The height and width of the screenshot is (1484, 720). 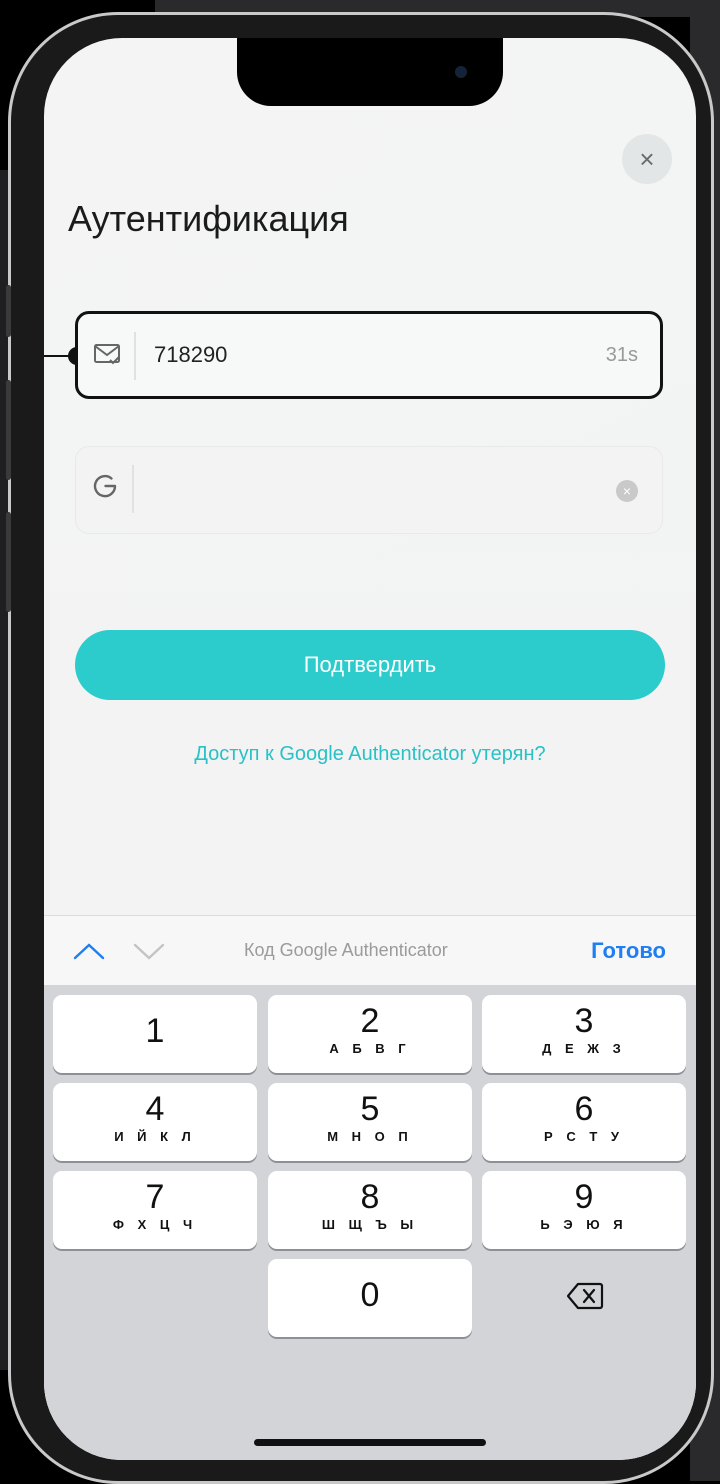 I want to click on camera-icon, so click(x=461, y=72).